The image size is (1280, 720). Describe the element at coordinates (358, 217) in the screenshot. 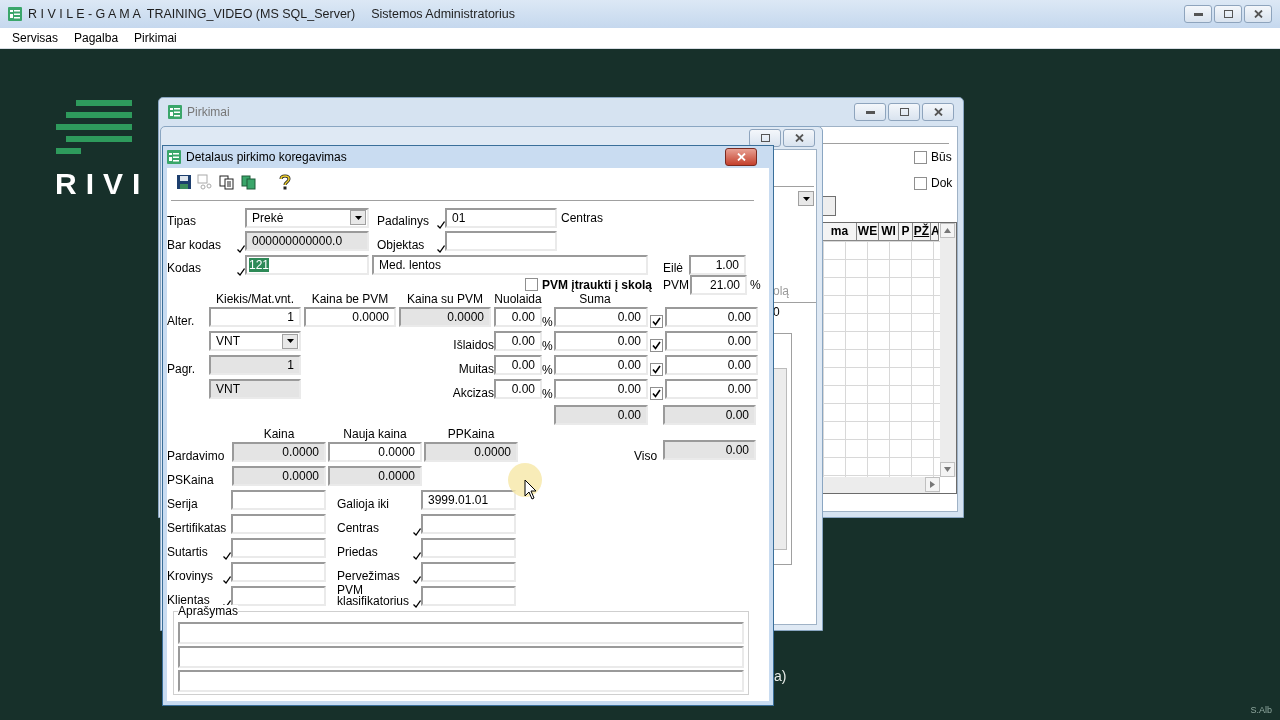

I see `caret-icon` at that location.